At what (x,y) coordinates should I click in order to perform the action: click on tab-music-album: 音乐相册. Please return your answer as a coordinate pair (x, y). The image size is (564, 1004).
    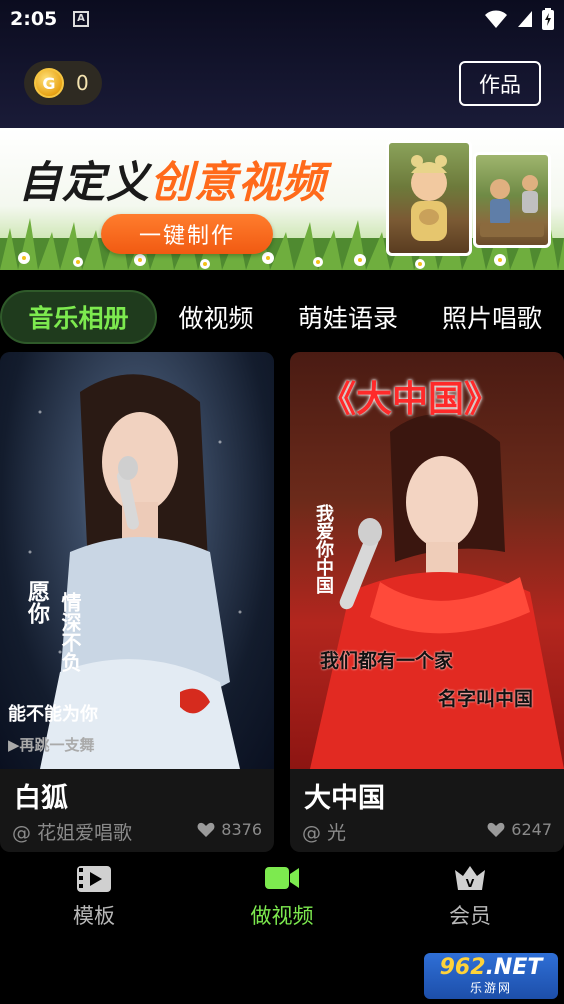
    Looking at the image, I should click on (78, 317).